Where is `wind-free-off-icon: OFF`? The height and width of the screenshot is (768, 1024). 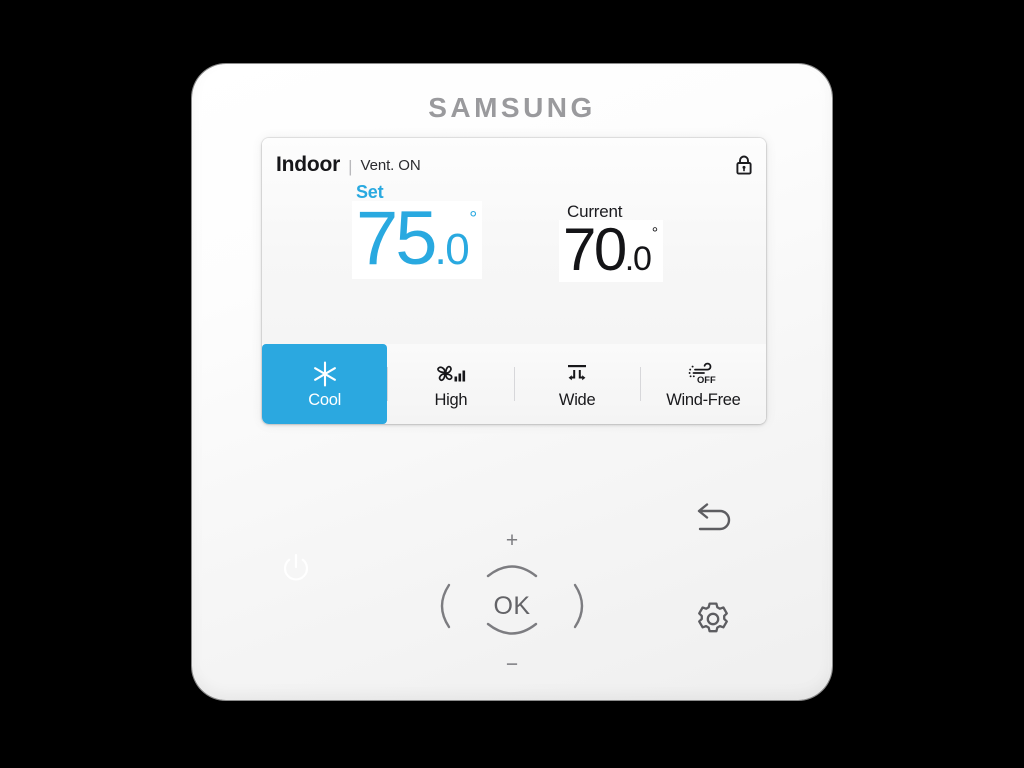 wind-free-off-icon: OFF is located at coordinates (703, 374).